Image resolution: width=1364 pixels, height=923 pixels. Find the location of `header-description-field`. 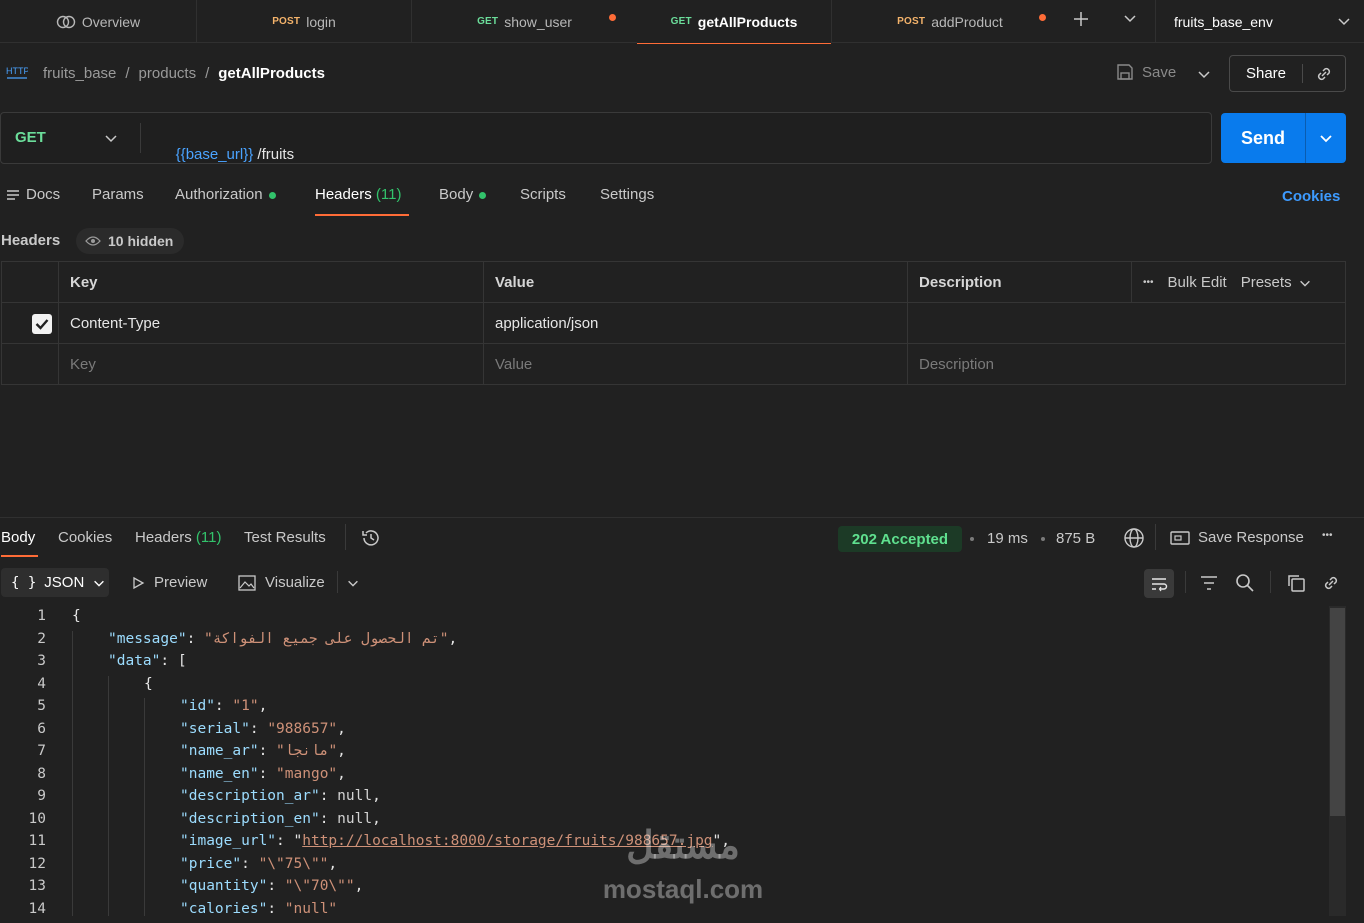

header-description-field is located at coordinates (1126, 323).